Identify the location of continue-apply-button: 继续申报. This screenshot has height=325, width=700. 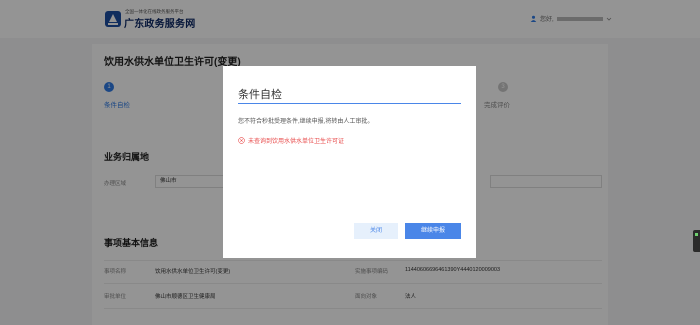
(433, 231).